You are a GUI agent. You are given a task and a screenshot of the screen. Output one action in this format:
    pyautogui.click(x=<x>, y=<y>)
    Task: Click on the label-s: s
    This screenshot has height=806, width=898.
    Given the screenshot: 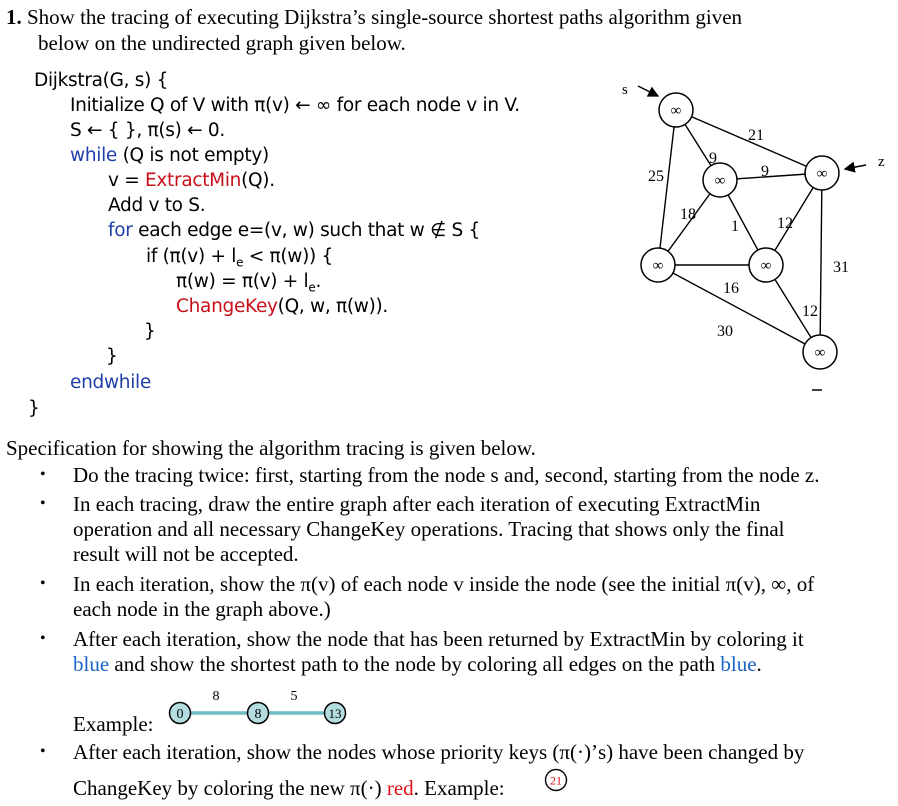 What is the action you would take?
    pyautogui.click(x=625, y=90)
    